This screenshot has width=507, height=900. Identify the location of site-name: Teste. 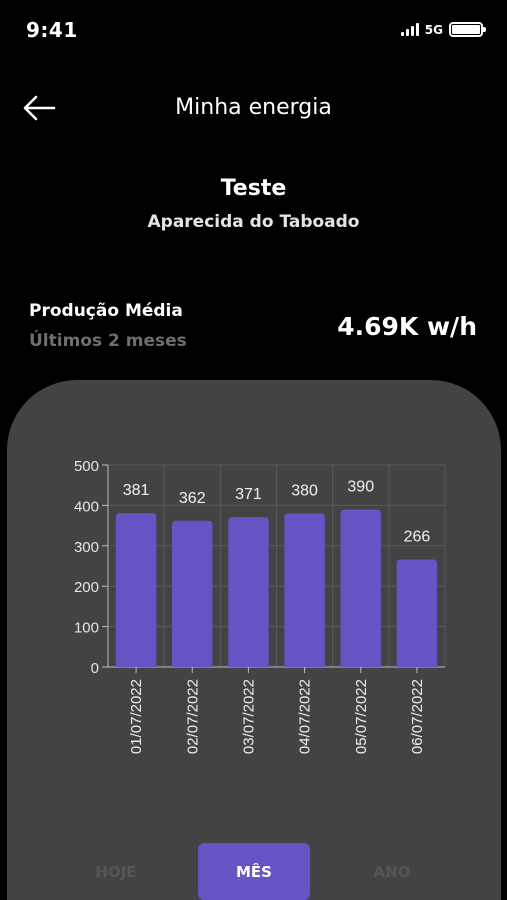
(253, 188).